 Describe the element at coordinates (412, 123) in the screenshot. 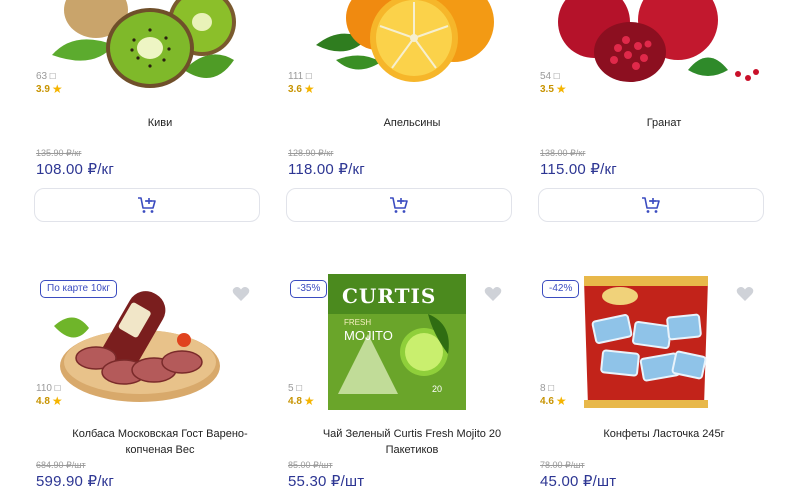

I see `product-name: Апельсины` at that location.